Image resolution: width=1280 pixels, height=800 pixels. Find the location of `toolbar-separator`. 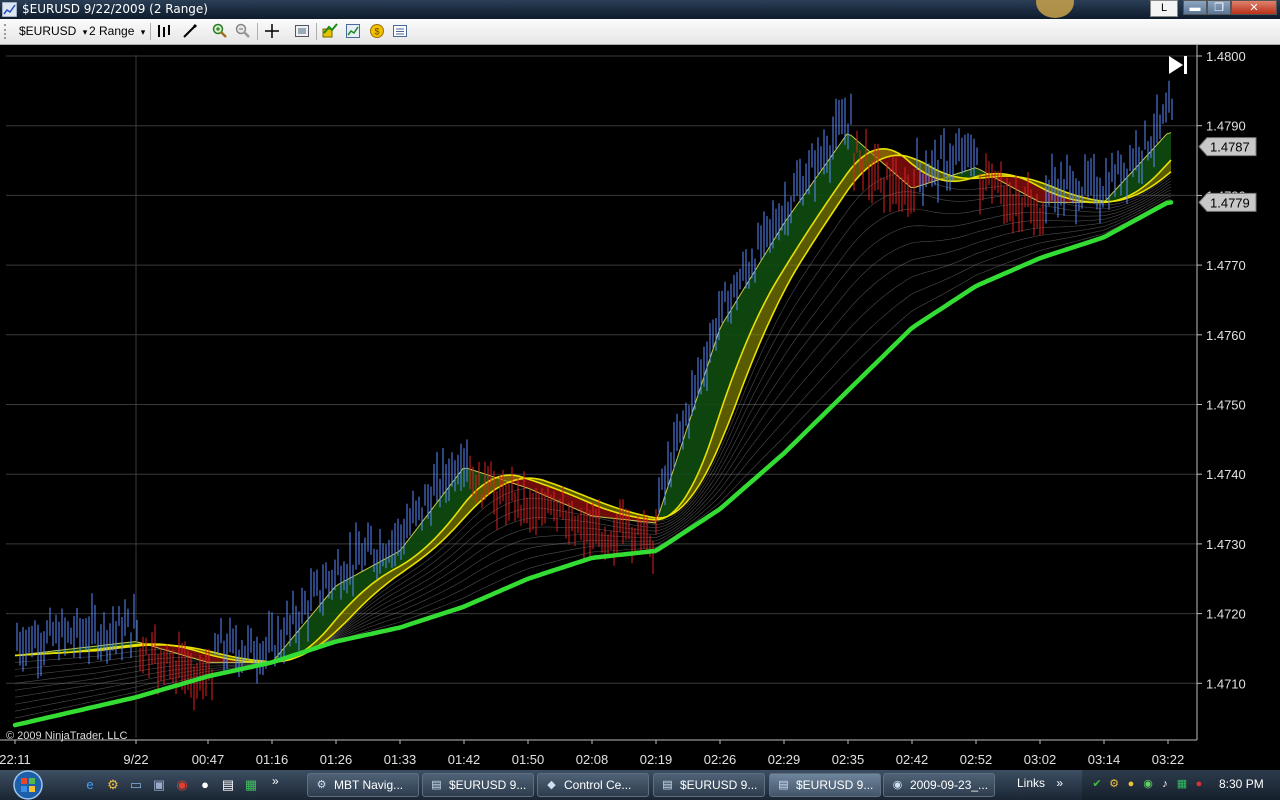

toolbar-separator is located at coordinates (316, 31).